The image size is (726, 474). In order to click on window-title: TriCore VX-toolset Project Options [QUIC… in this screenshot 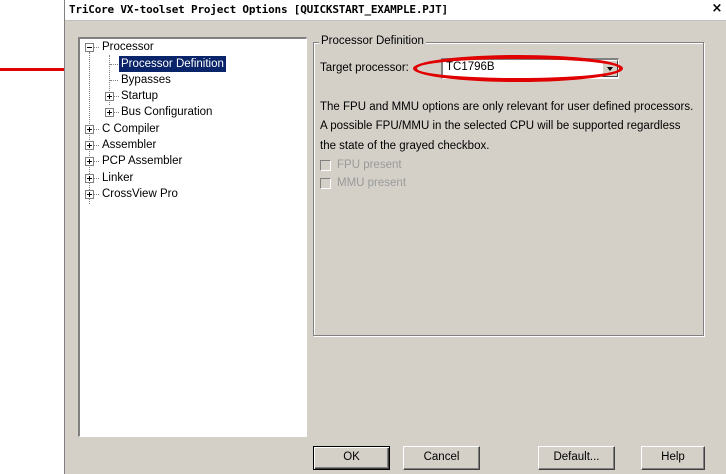, I will do `click(258, 9)`.